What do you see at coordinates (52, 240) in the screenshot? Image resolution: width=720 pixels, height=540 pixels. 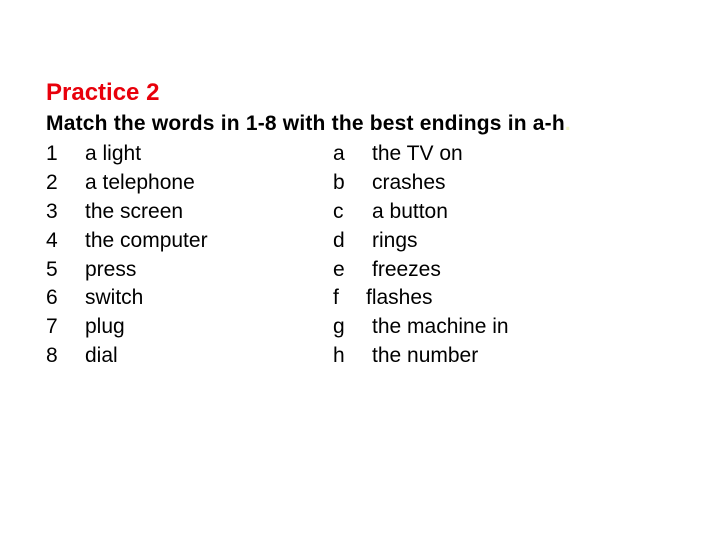 I see `item-number: 4` at bounding box center [52, 240].